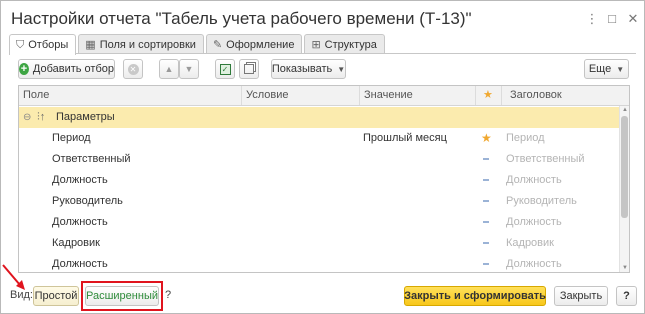  Describe the element at coordinates (41, 117) in the screenshot. I see `parameters-icon: ⫶↑` at that location.